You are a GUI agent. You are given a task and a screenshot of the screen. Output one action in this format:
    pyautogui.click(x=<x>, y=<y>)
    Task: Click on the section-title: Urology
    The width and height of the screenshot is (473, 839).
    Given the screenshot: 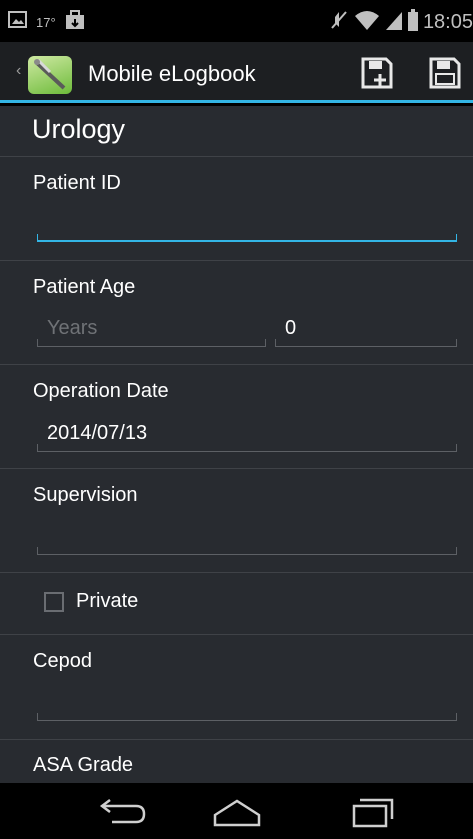 What is the action you would take?
    pyautogui.click(x=79, y=129)
    